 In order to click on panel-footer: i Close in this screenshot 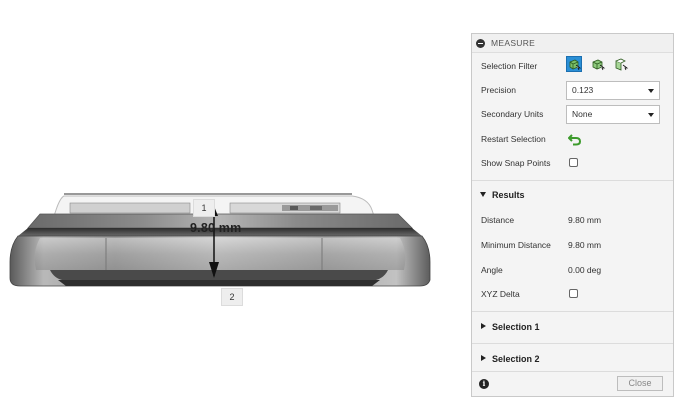, I will do `click(572, 383)`.